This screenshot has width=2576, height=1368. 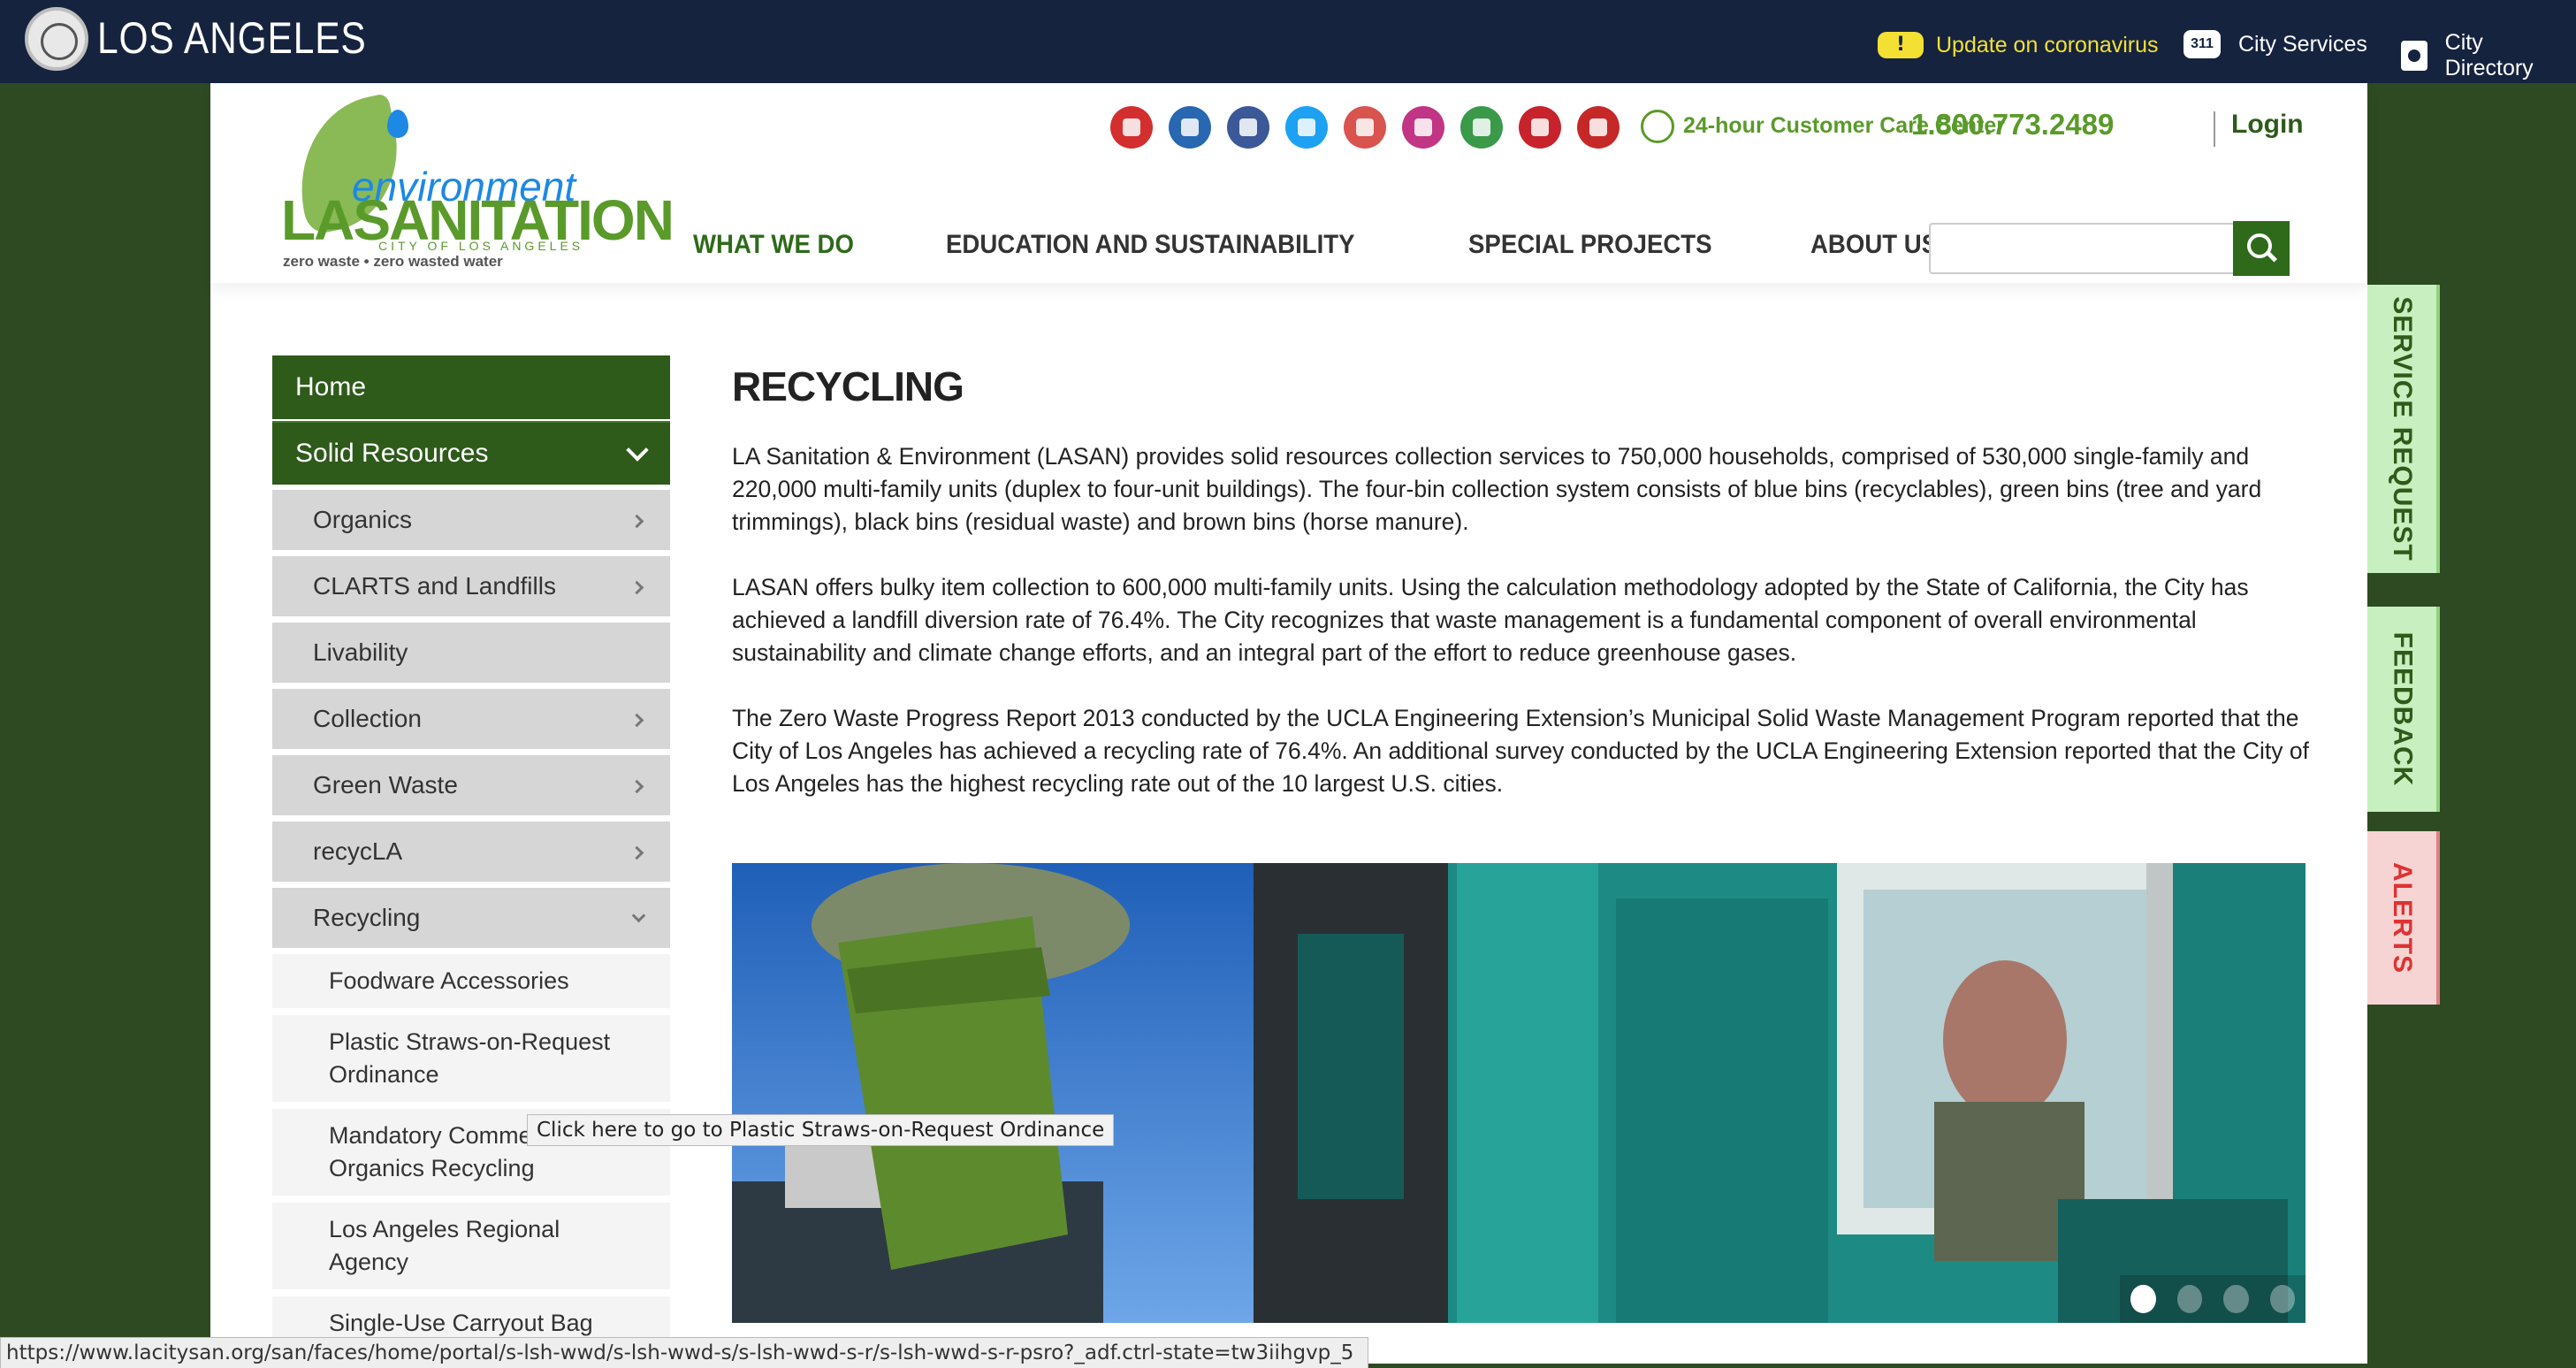 I want to click on pinterest-icon, so click(x=1540, y=127).